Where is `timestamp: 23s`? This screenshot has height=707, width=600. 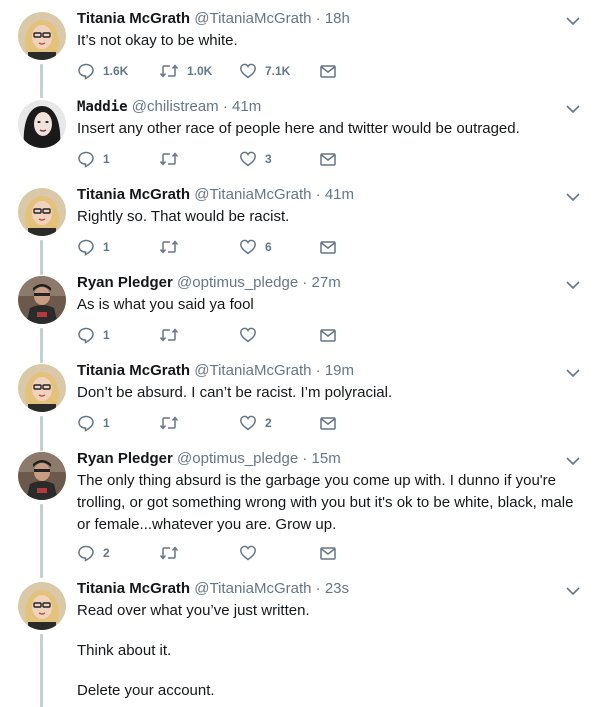 timestamp: 23s is located at coordinates (337, 588).